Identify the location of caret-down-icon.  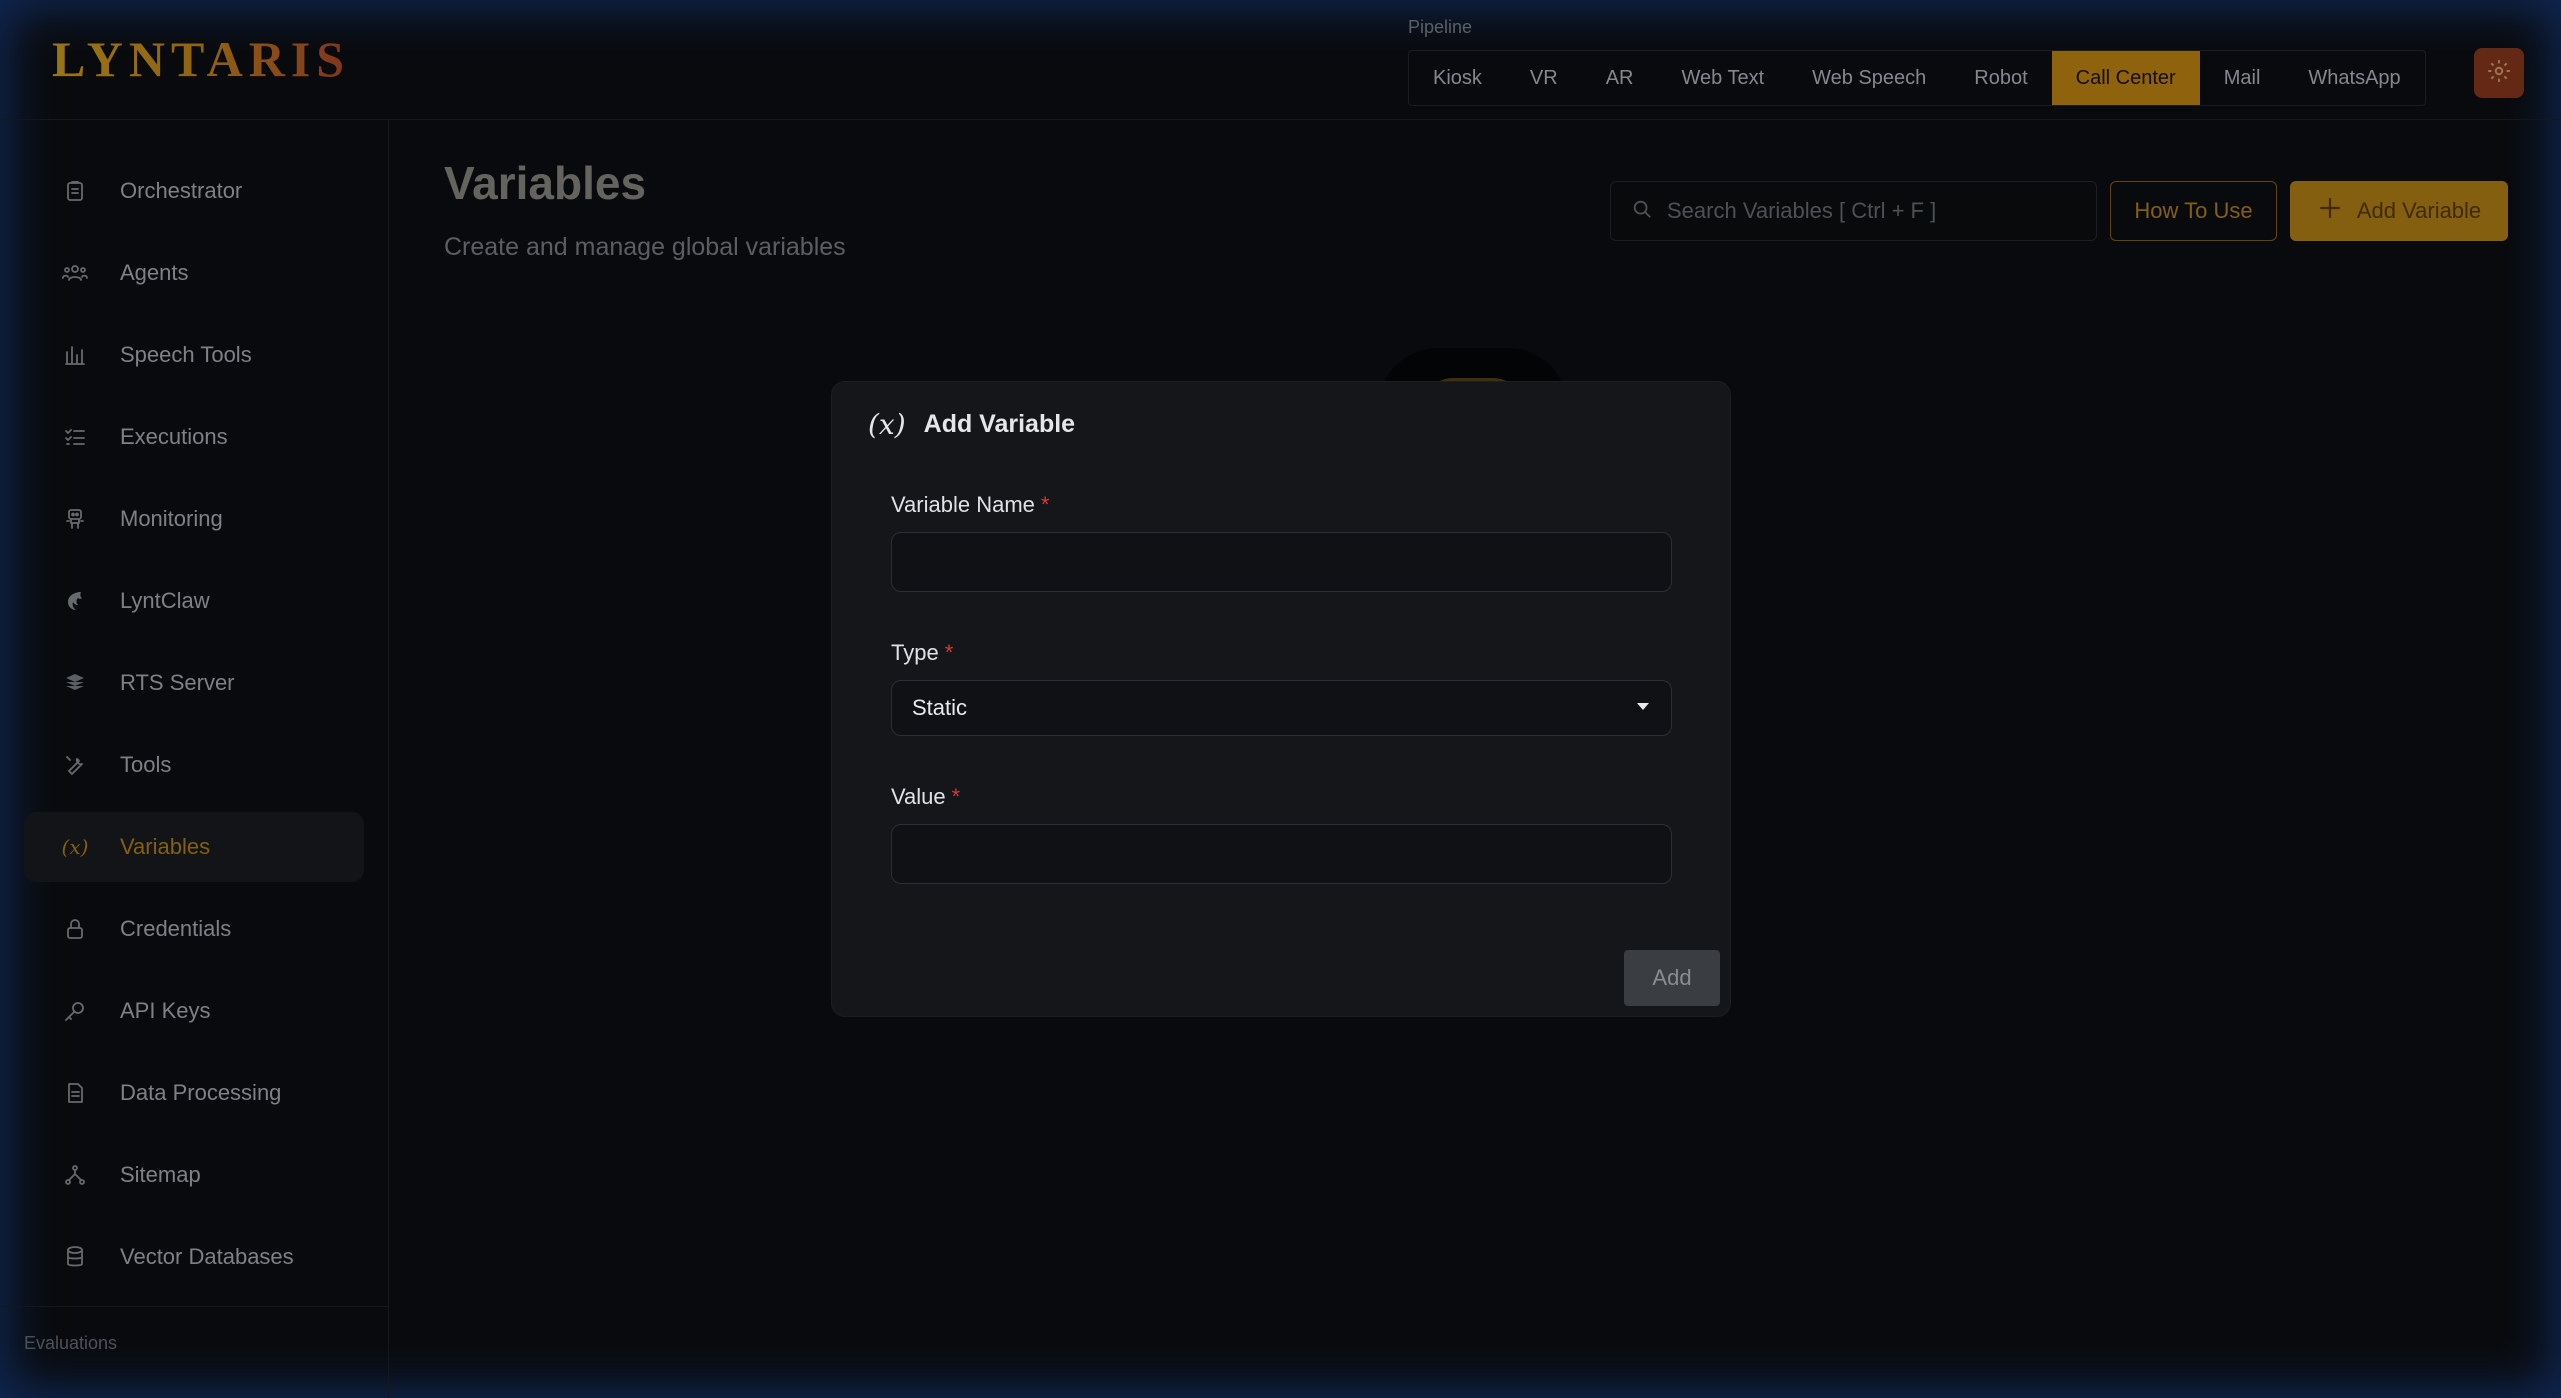
(1643, 708).